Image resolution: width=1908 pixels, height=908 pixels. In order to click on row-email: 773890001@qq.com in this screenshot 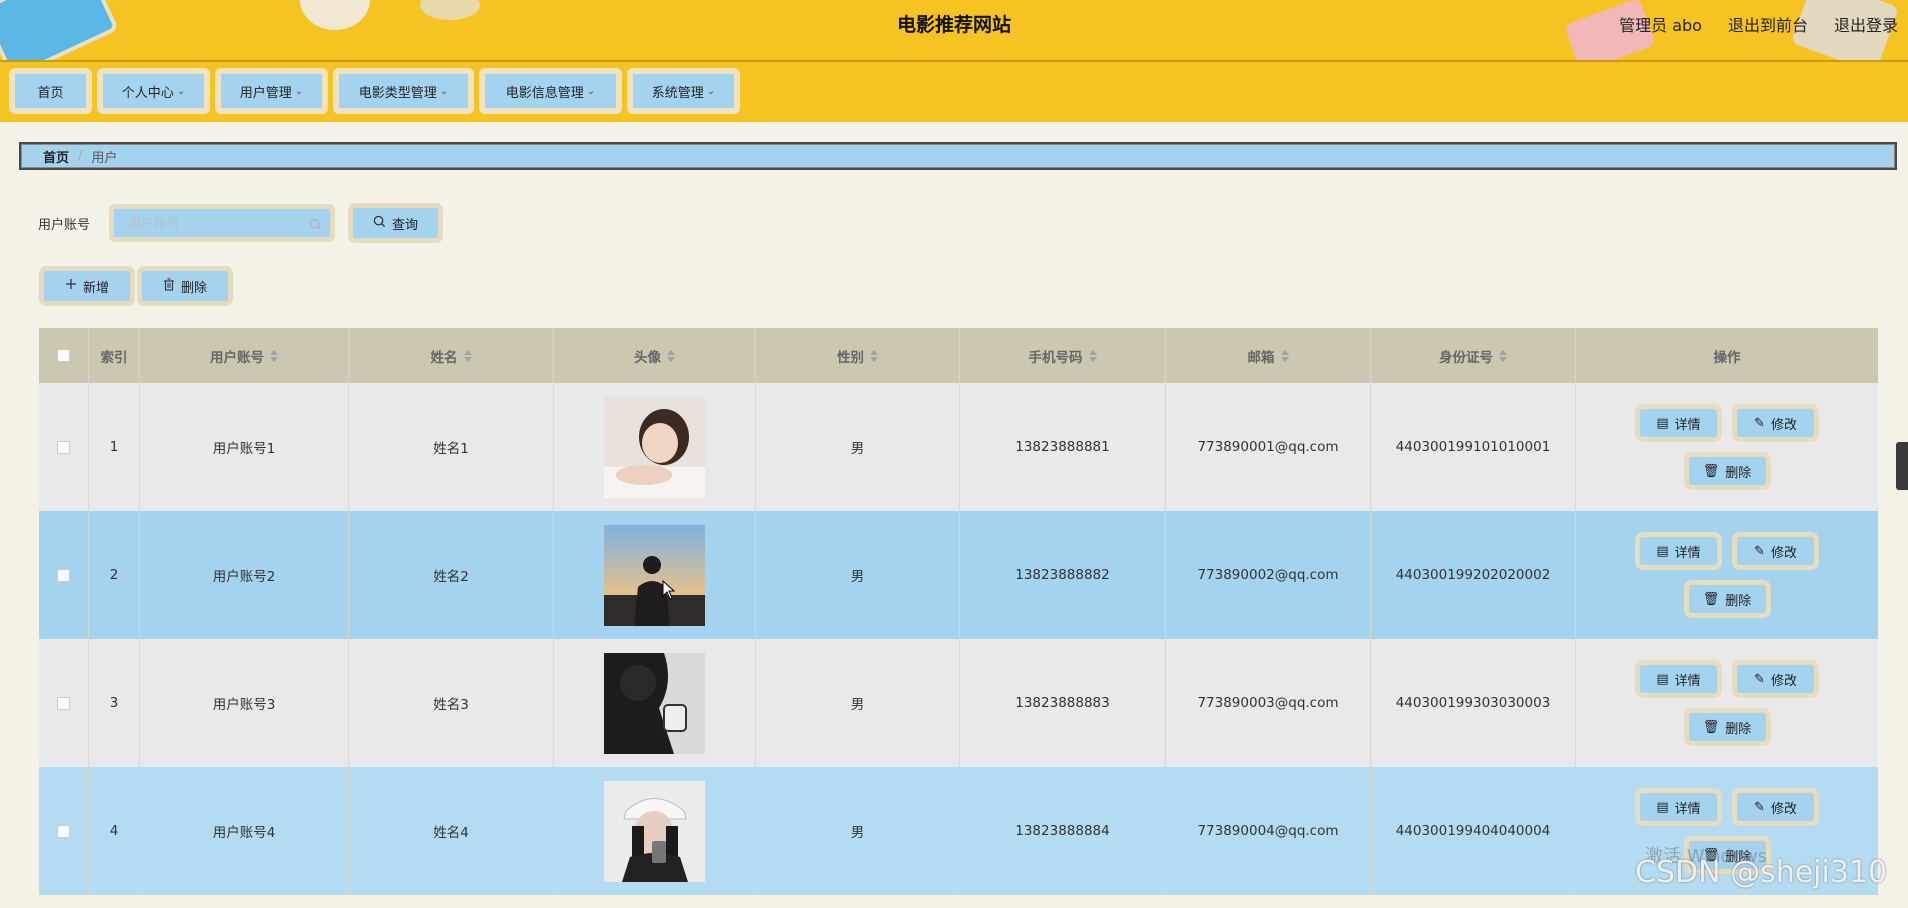, I will do `click(1268, 447)`.